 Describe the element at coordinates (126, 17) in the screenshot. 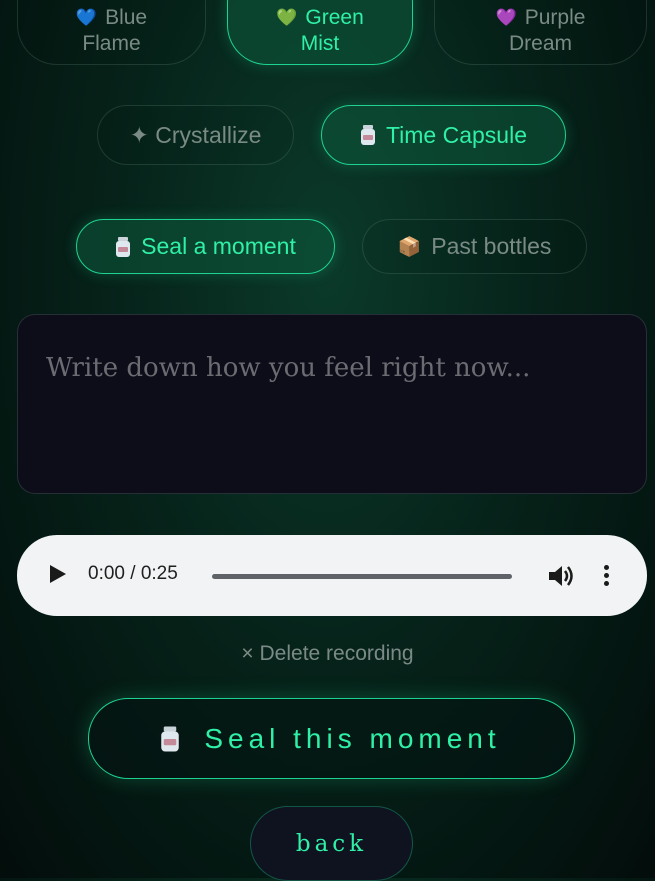

I see `theme-label-line1: Blue` at that location.